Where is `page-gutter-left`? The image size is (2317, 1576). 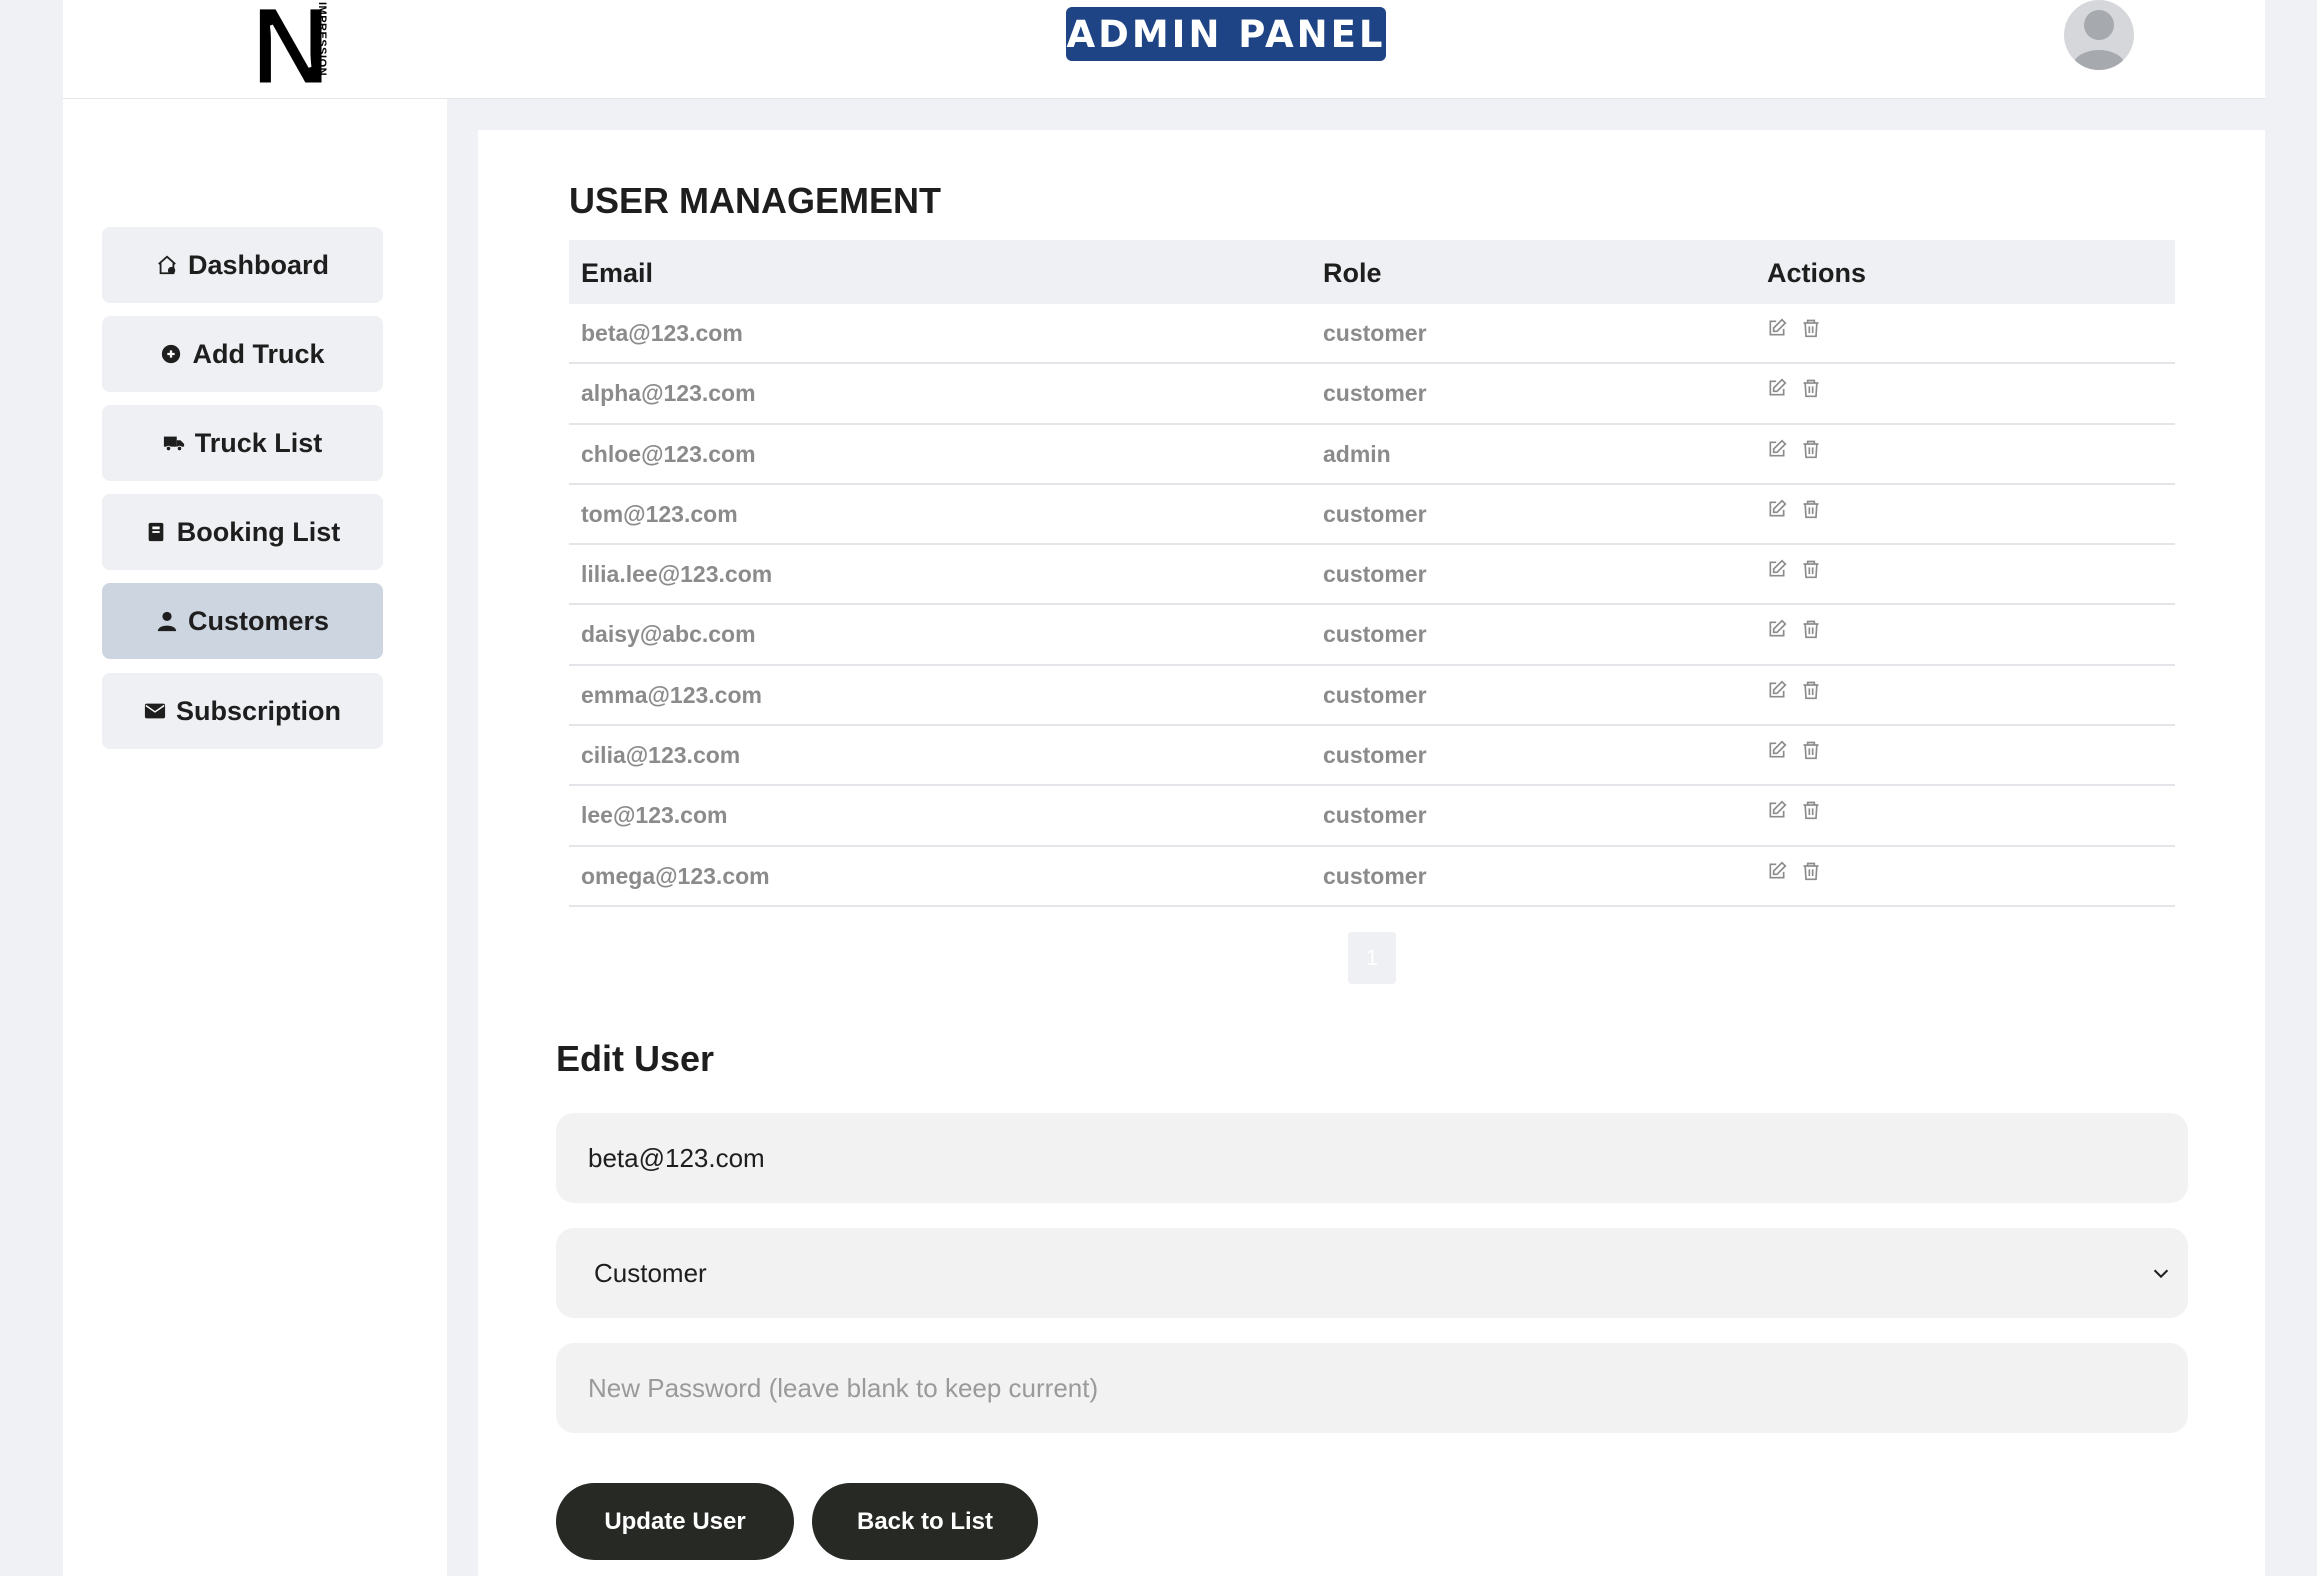 page-gutter-left is located at coordinates (31, 788).